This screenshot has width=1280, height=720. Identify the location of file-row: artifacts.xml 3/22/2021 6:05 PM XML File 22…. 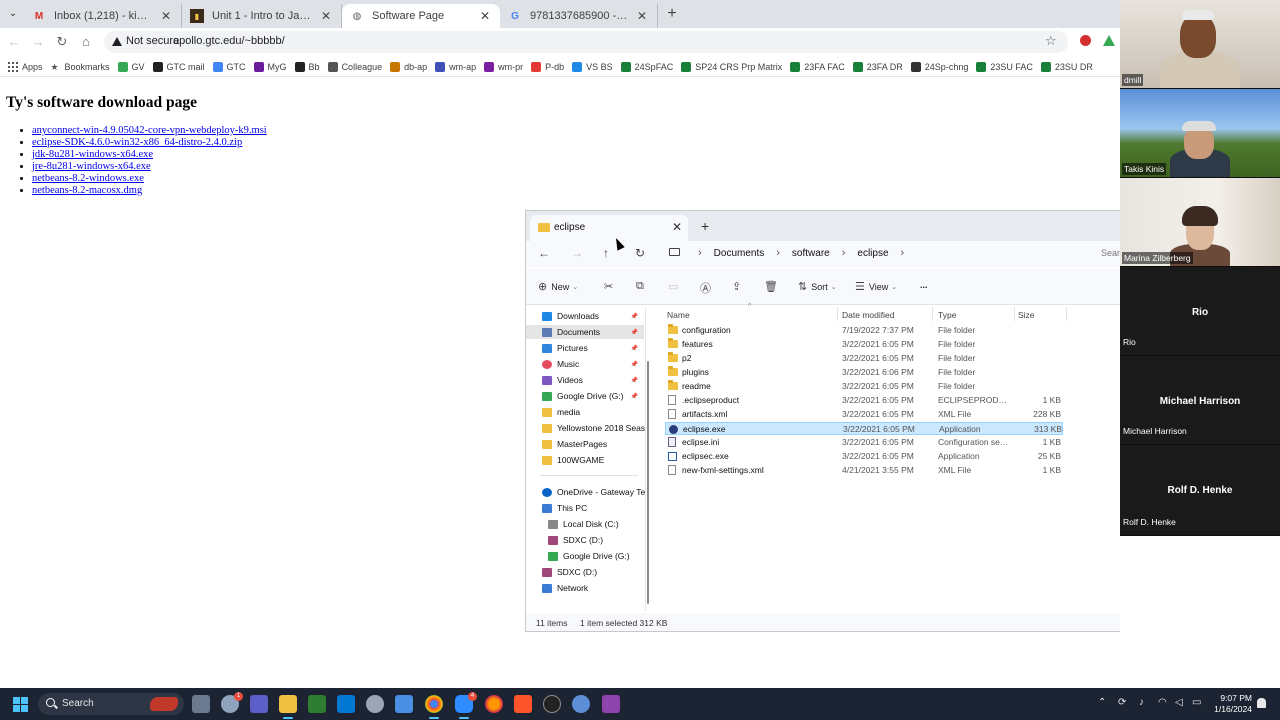
(864, 414).